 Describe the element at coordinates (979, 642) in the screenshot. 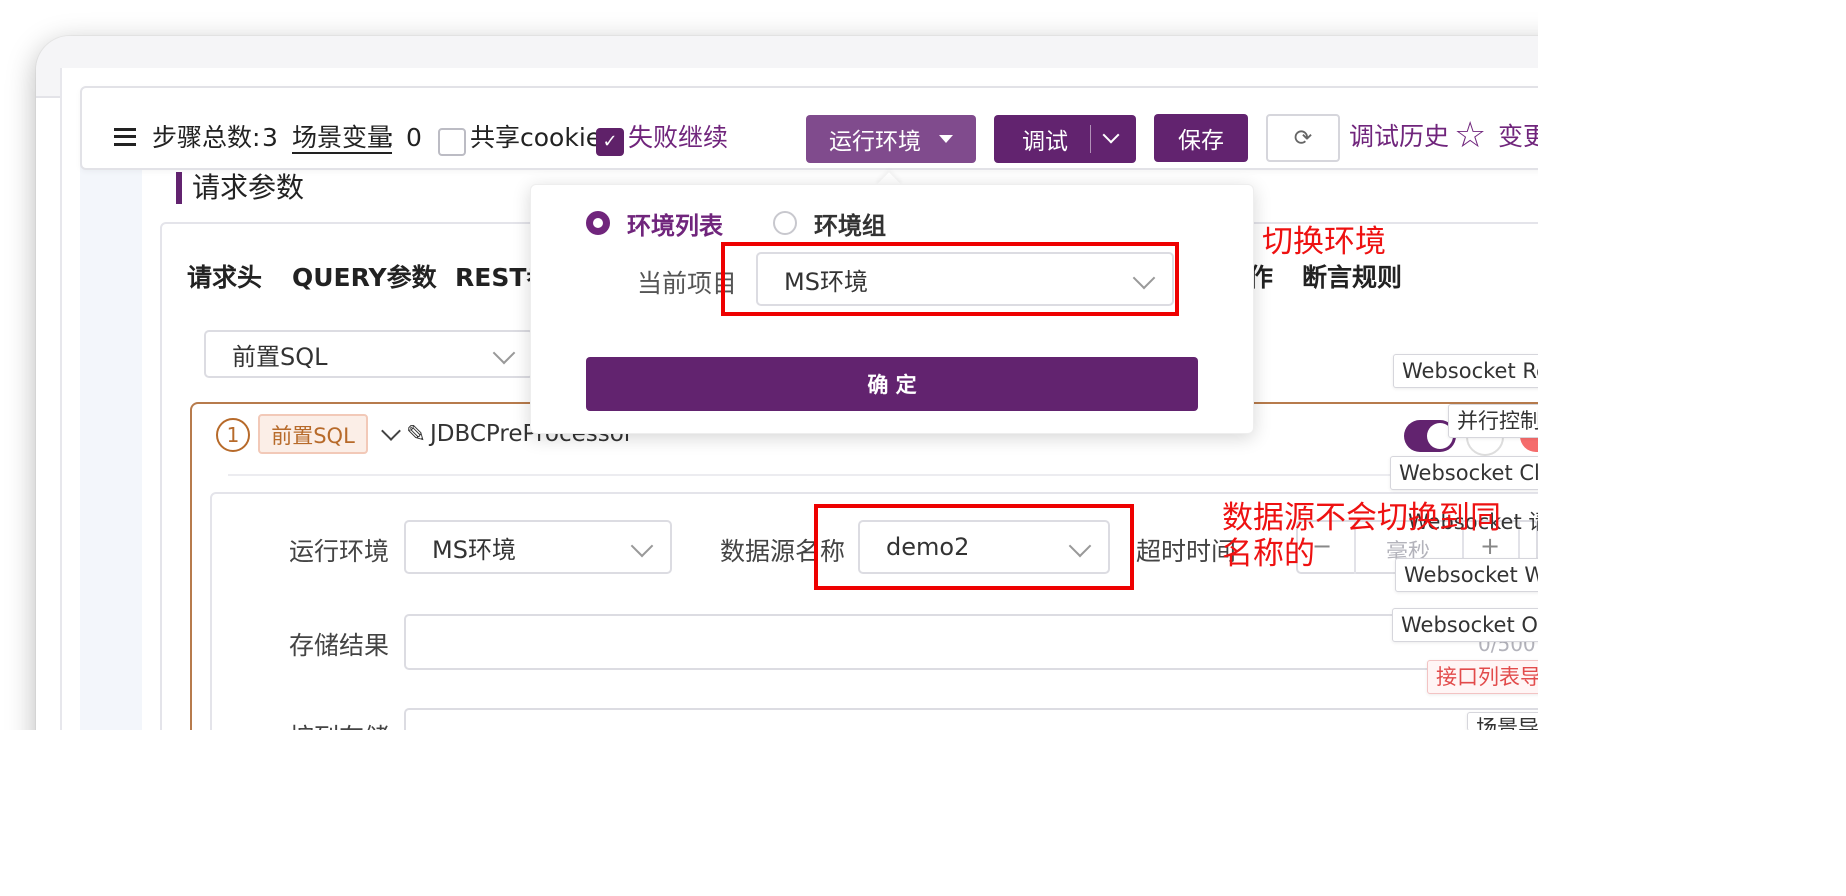

I see `store-result-input` at that location.